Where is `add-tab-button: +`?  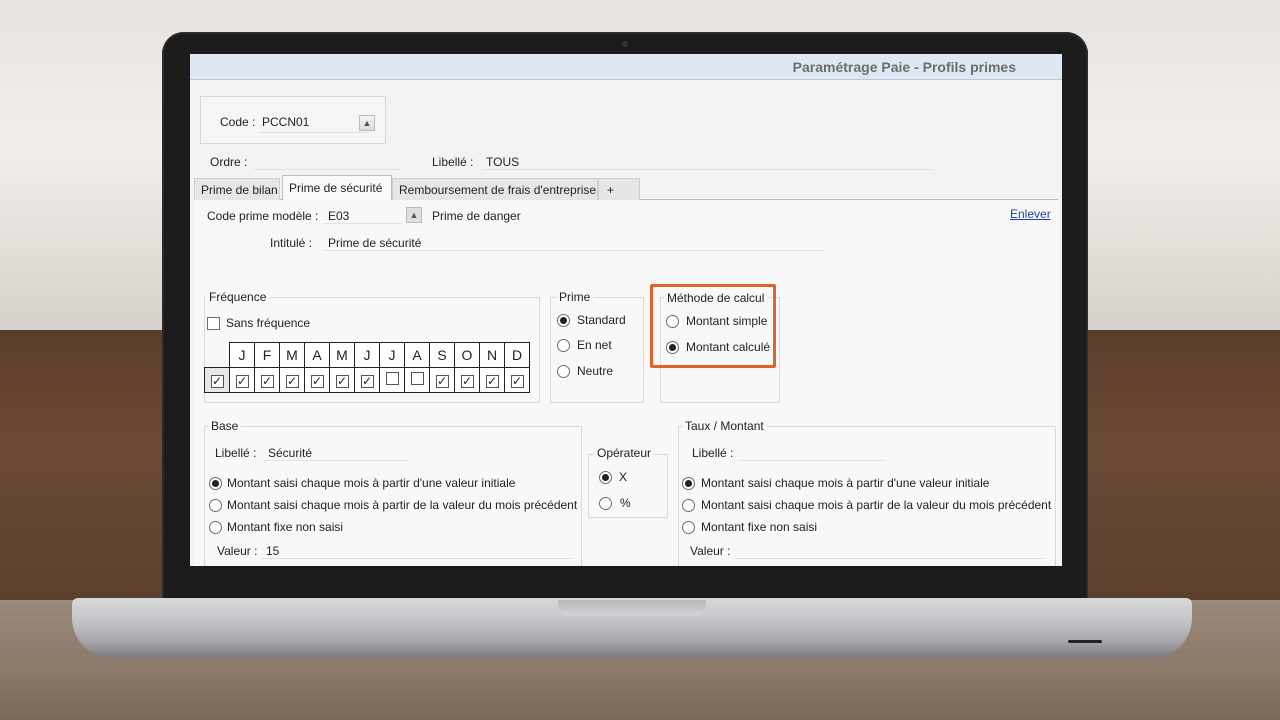
add-tab-button: + is located at coordinates (619, 189).